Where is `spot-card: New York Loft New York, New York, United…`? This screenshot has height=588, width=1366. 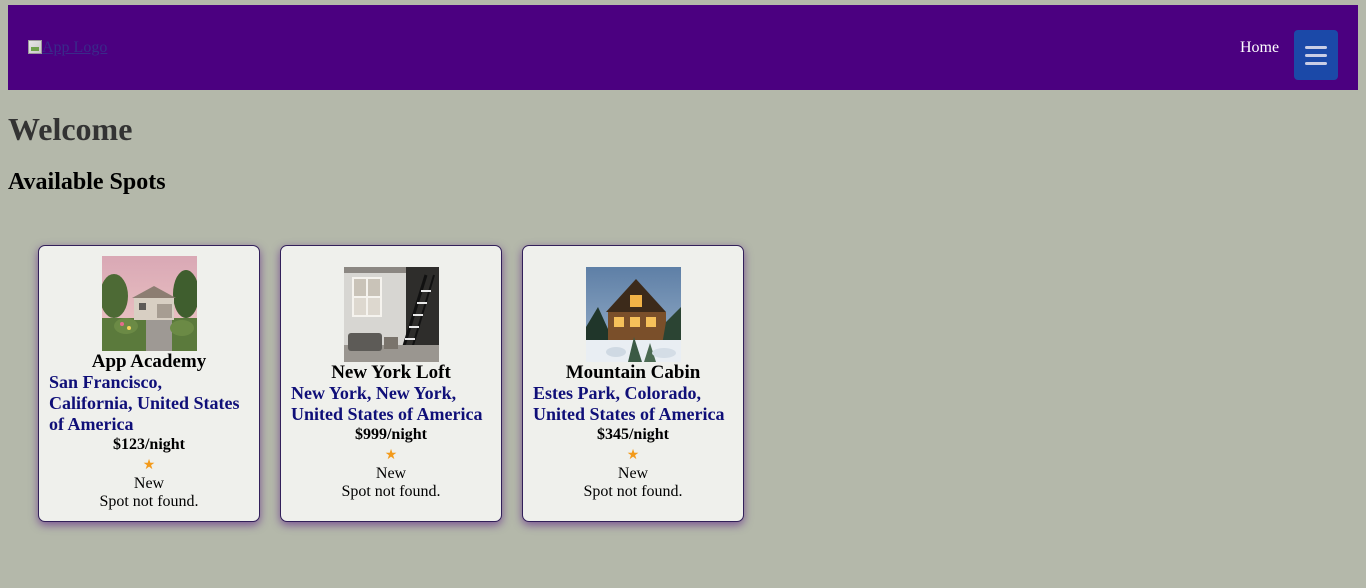
spot-card: New York Loft New York, New York, United… is located at coordinates (391, 383).